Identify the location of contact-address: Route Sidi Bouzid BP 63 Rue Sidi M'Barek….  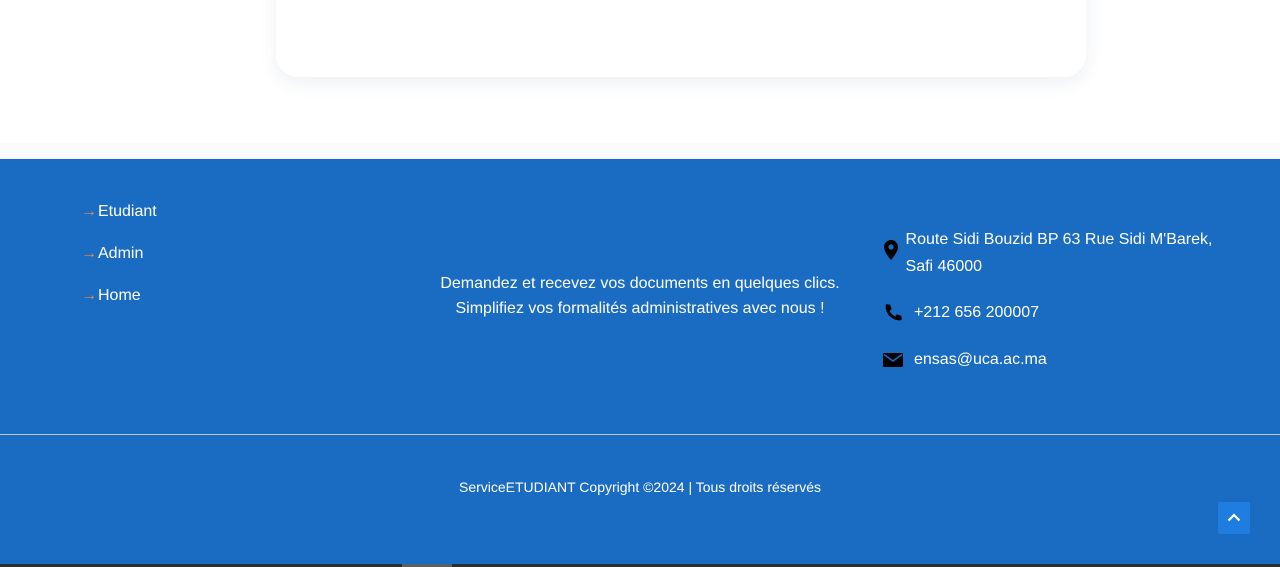
(1057, 253).